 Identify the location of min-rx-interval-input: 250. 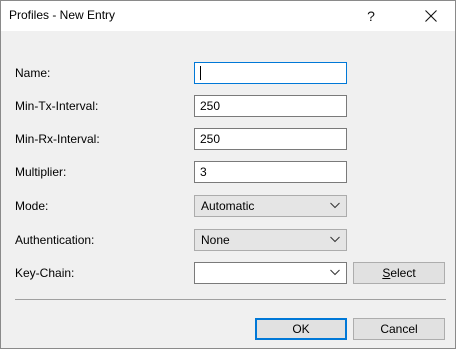
(270, 139).